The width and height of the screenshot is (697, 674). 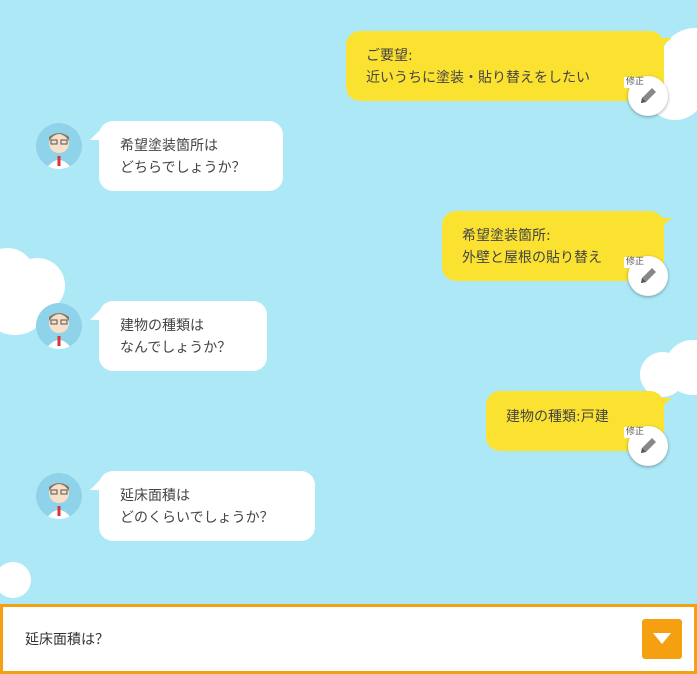 What do you see at coordinates (506, 236) in the screenshot?
I see `message-line: 希望塗装箇所:` at bounding box center [506, 236].